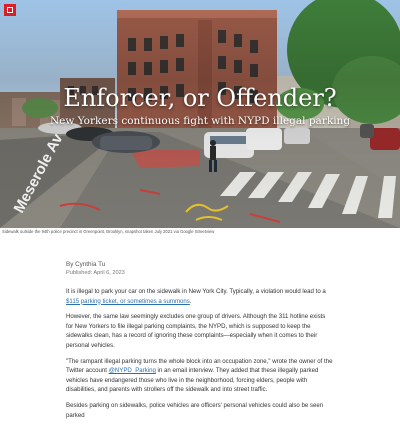 The image size is (400, 426). I want to click on paragraph-text: ., so click(190, 301).